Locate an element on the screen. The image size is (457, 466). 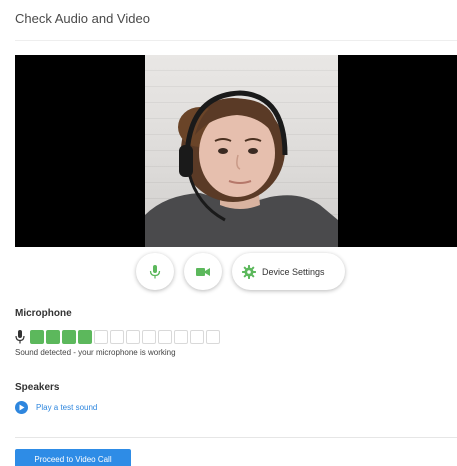
microphone-level-meter is located at coordinates (118, 337).